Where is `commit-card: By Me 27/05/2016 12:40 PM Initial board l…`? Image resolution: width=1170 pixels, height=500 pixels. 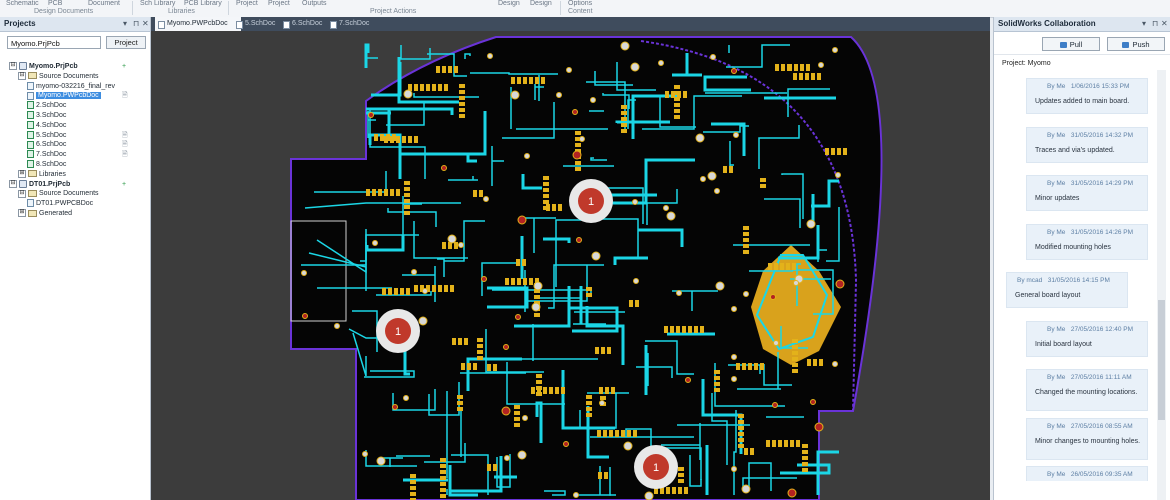
commit-card: By Me 27/05/2016 12:40 PM Initial board l… is located at coordinates (1087, 338).